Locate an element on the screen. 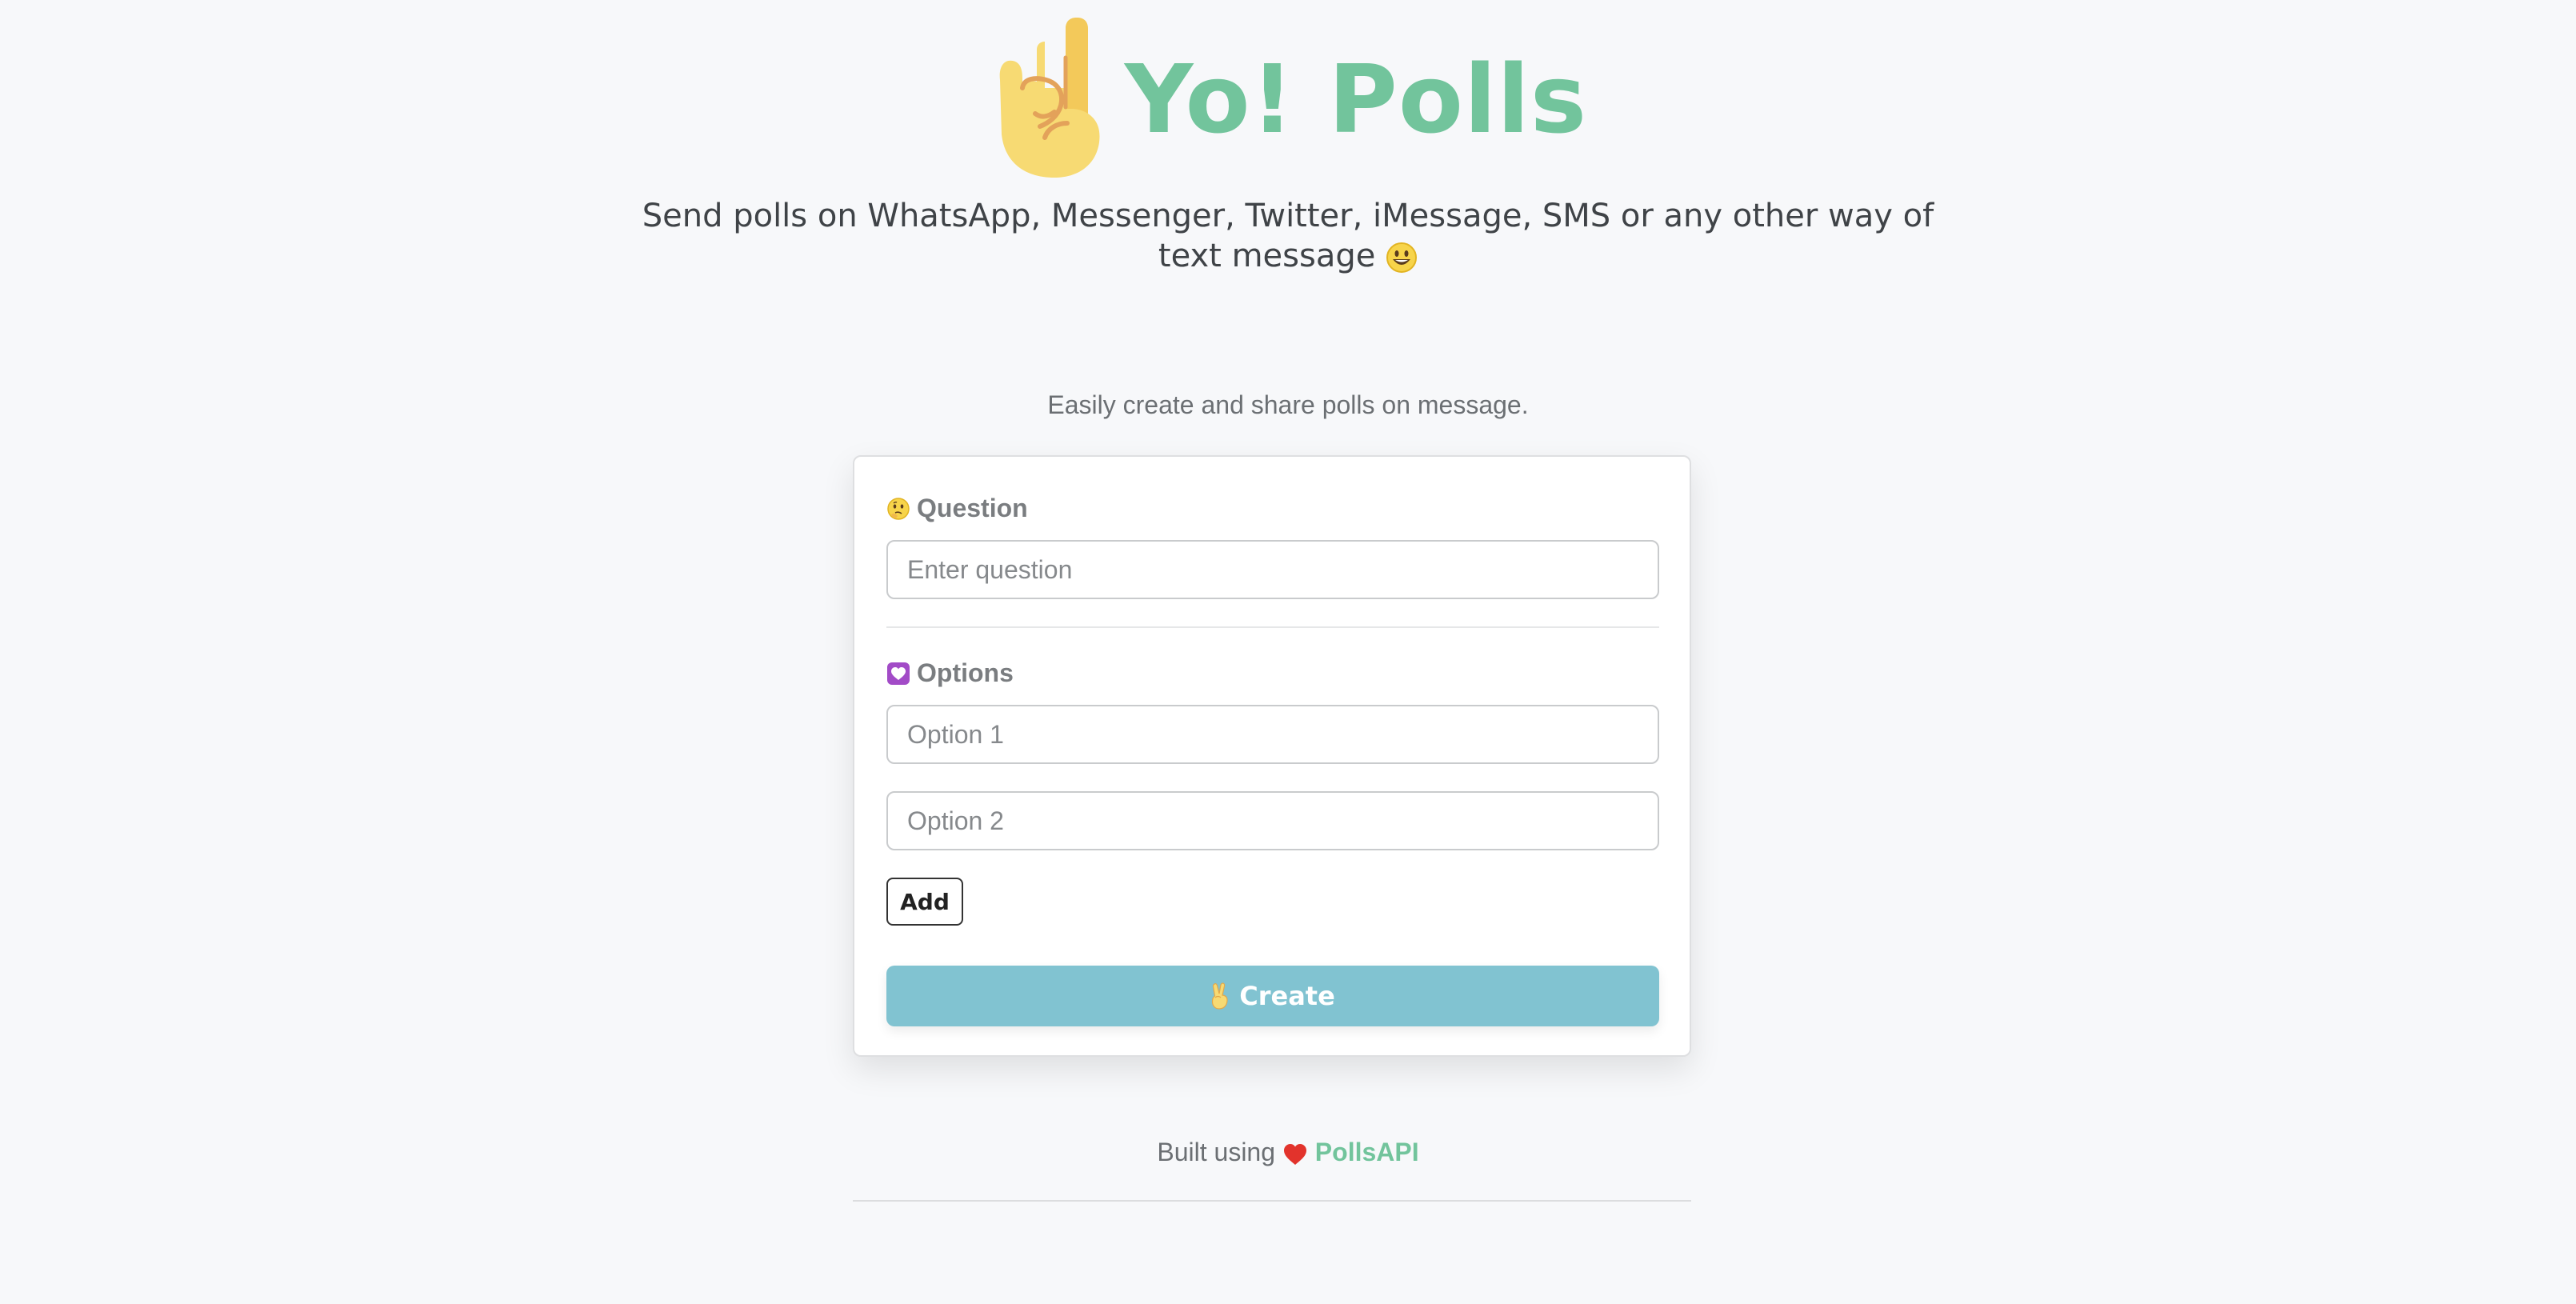 This screenshot has width=2576, height=1304. smiley-face-icon is located at coordinates (1402, 257).